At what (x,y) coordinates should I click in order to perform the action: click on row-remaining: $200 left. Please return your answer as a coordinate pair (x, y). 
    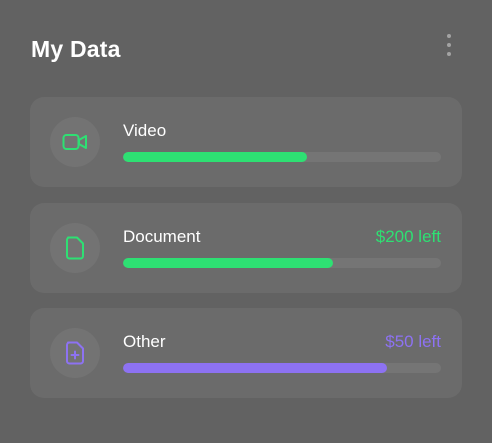
    Looking at the image, I should click on (408, 236).